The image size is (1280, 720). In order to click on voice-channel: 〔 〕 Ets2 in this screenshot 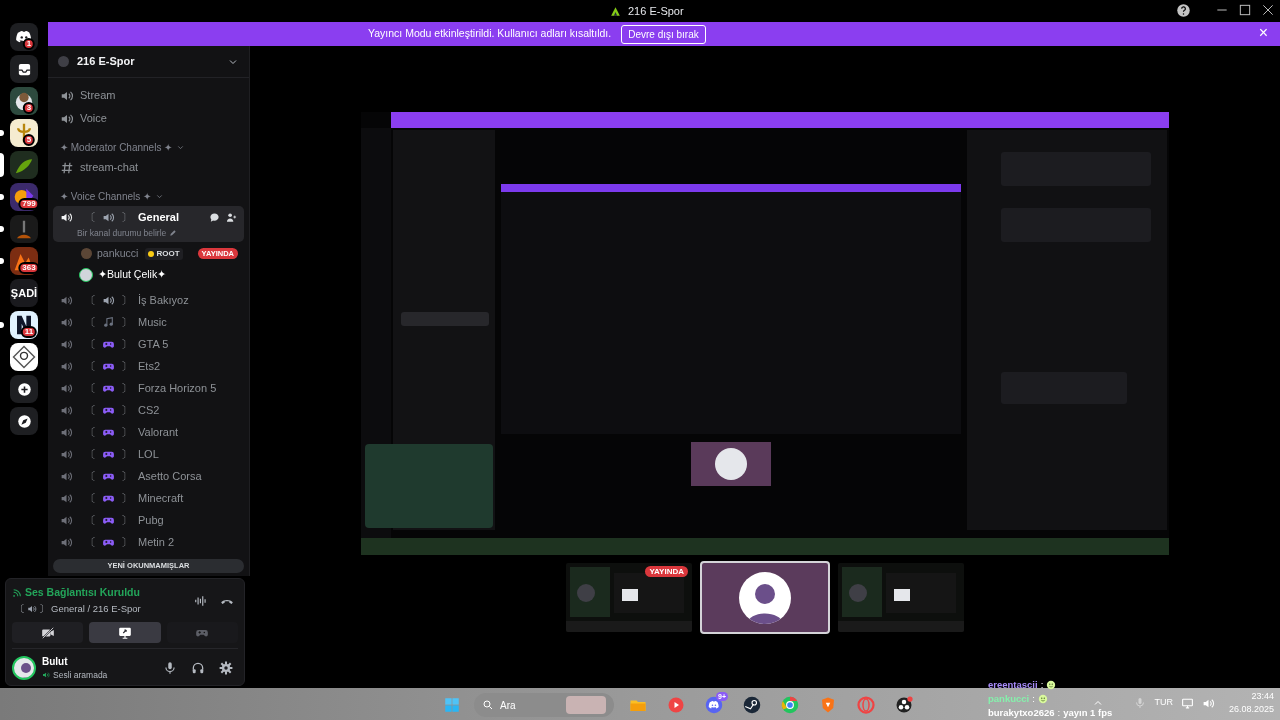, I will do `click(148, 366)`.